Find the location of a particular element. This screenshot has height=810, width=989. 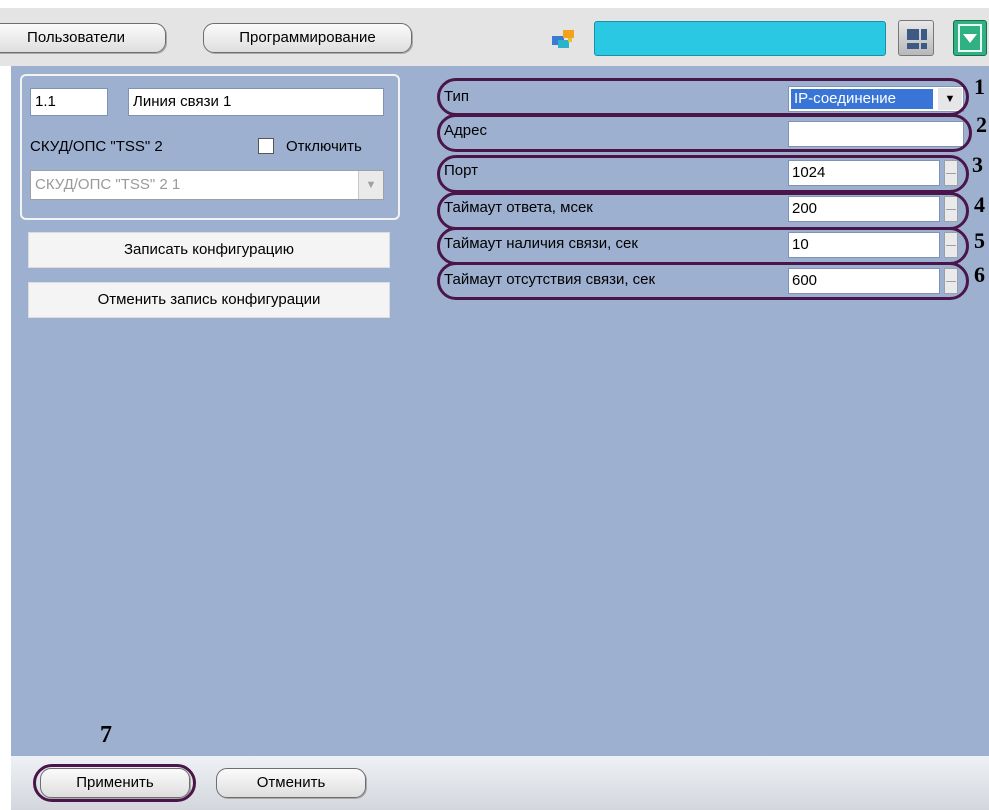

chevron-down-icon is located at coordinates (970, 38).